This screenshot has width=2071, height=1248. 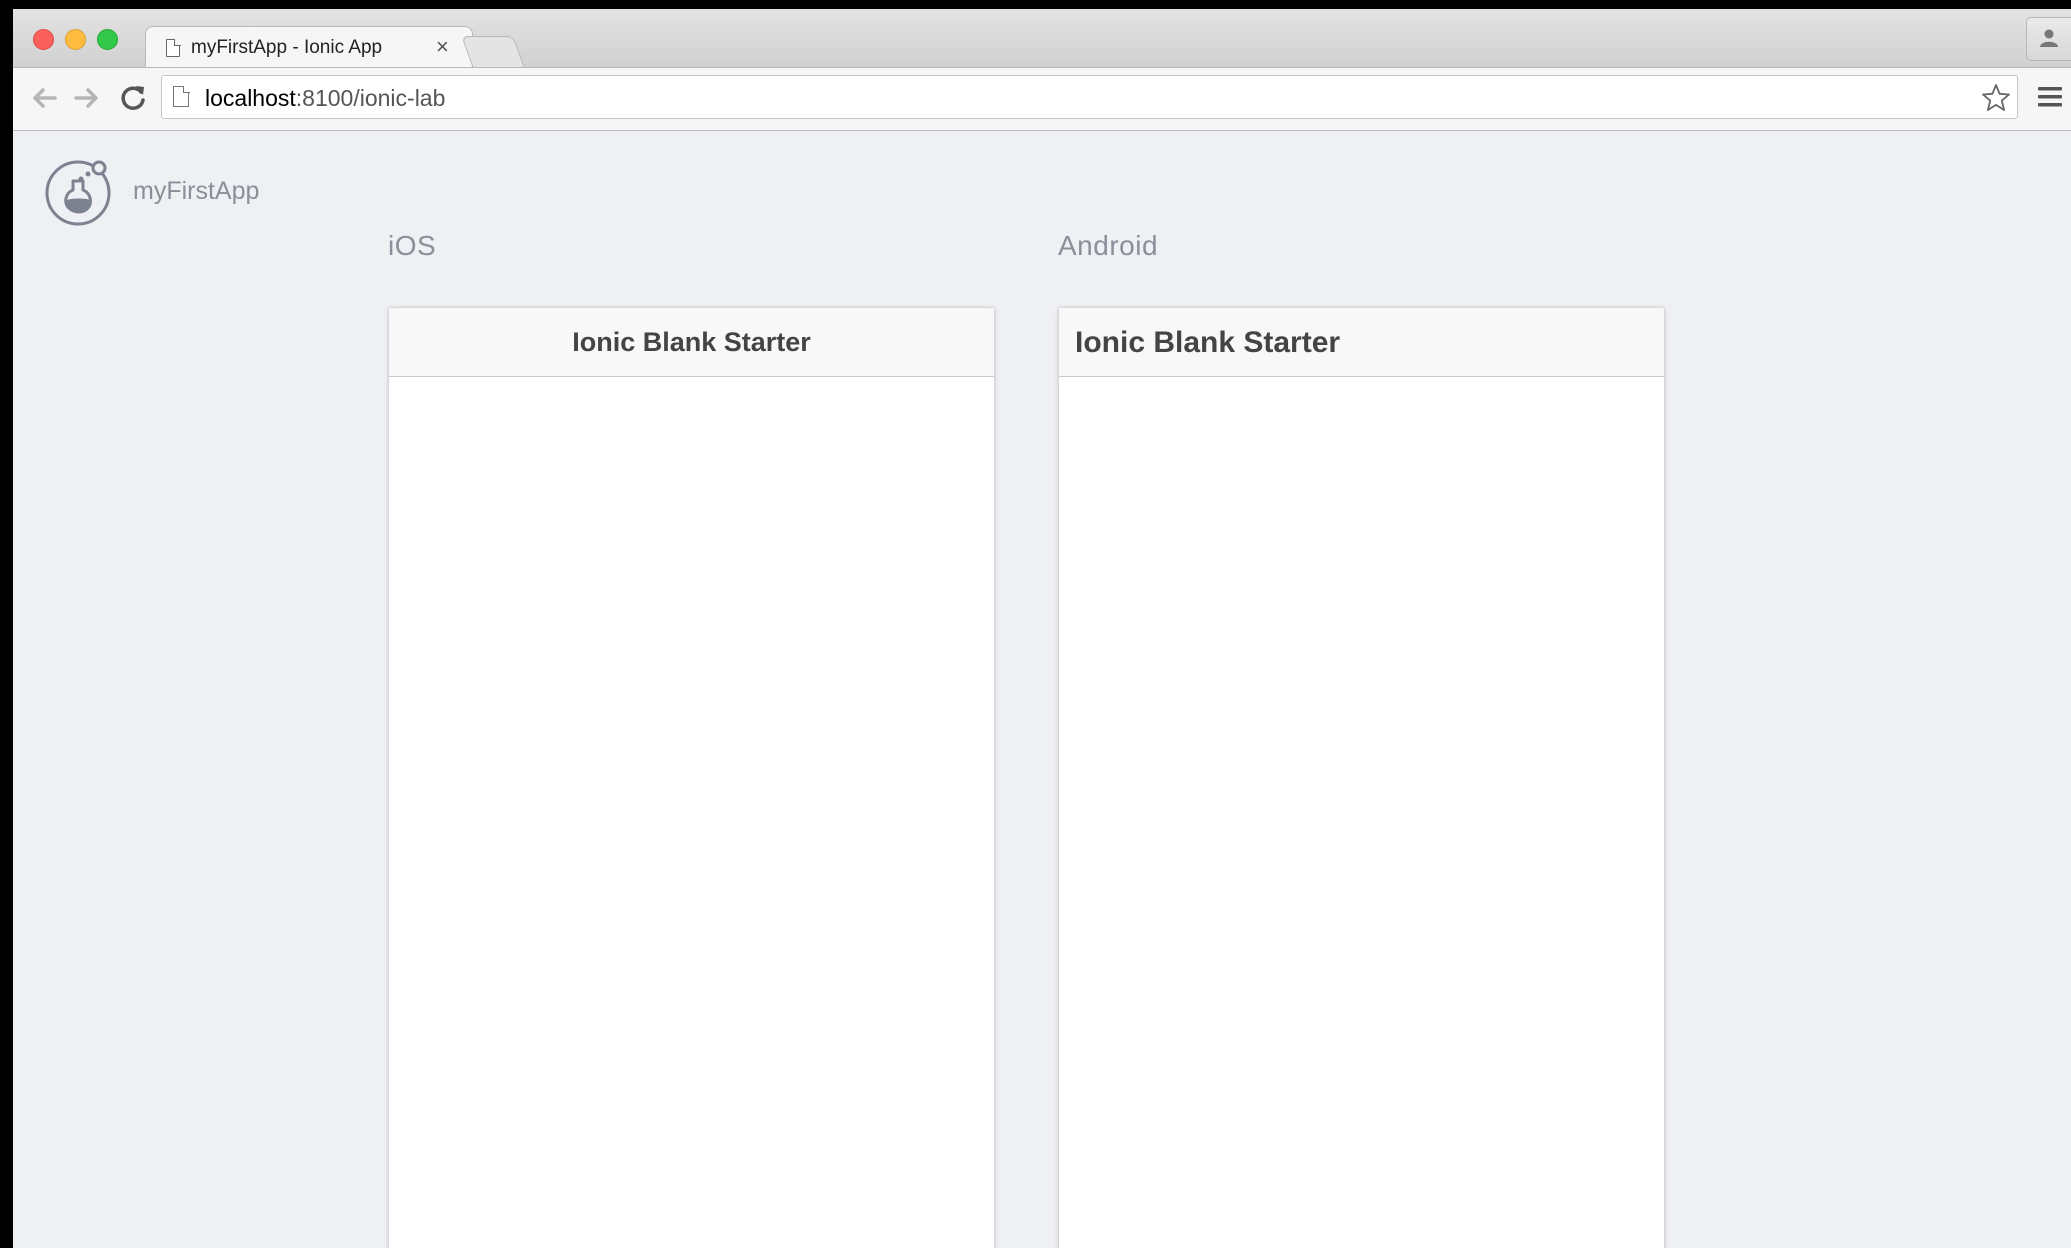 What do you see at coordinates (107, 39) in the screenshot?
I see `window-zoom-button` at bounding box center [107, 39].